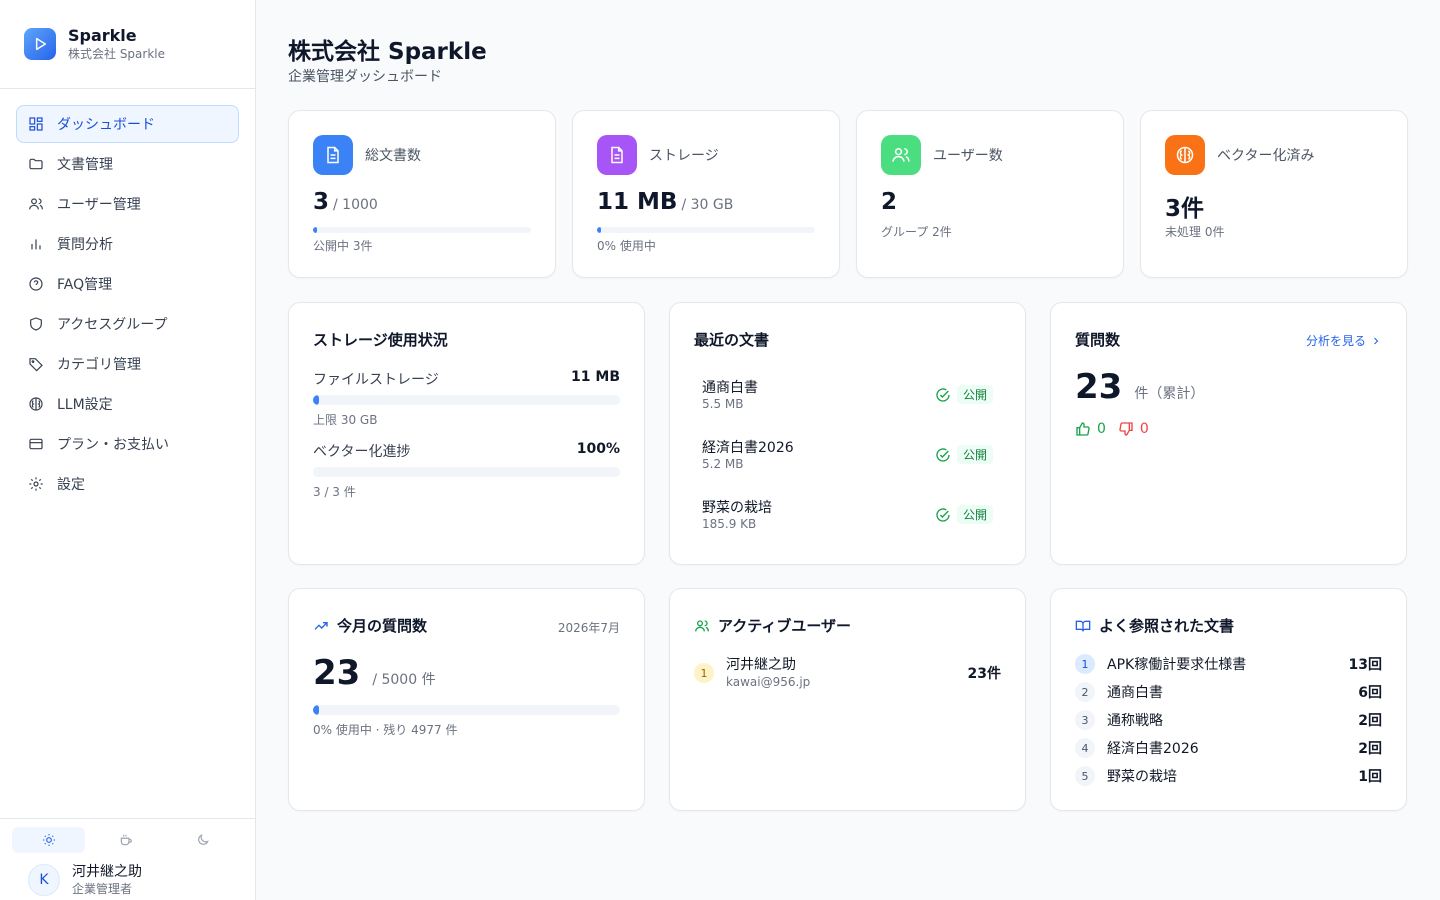 Image resolution: width=1440 pixels, height=900 pixels. I want to click on feedback-row: 0 0, so click(1112, 429).